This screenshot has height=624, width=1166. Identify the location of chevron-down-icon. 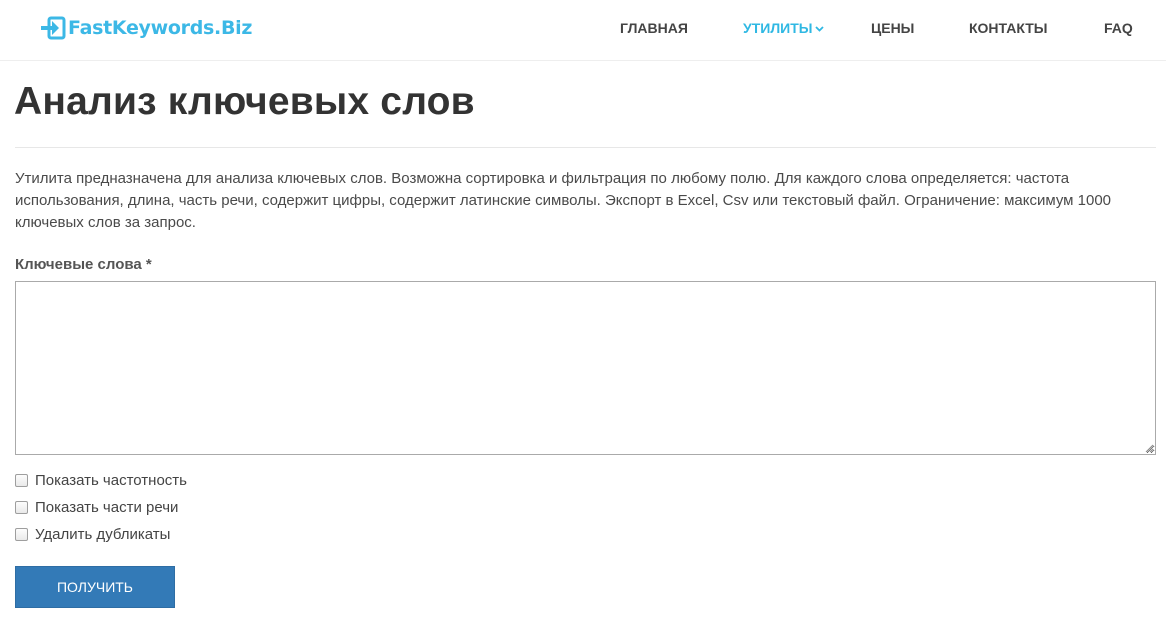
(820, 29).